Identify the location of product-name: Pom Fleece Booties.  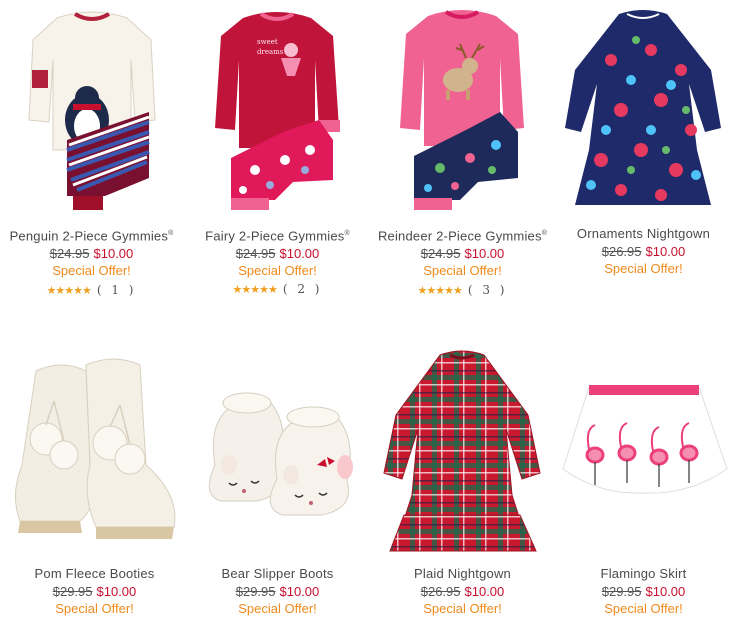
(94, 574).